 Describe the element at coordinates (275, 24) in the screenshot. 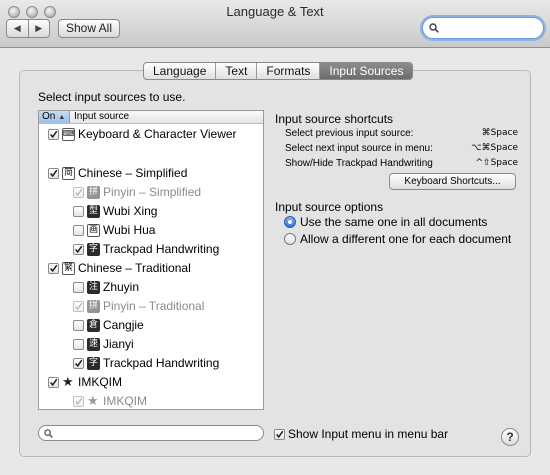

I see `toolbar: Language & Text ◀ ▶ Show All` at that location.